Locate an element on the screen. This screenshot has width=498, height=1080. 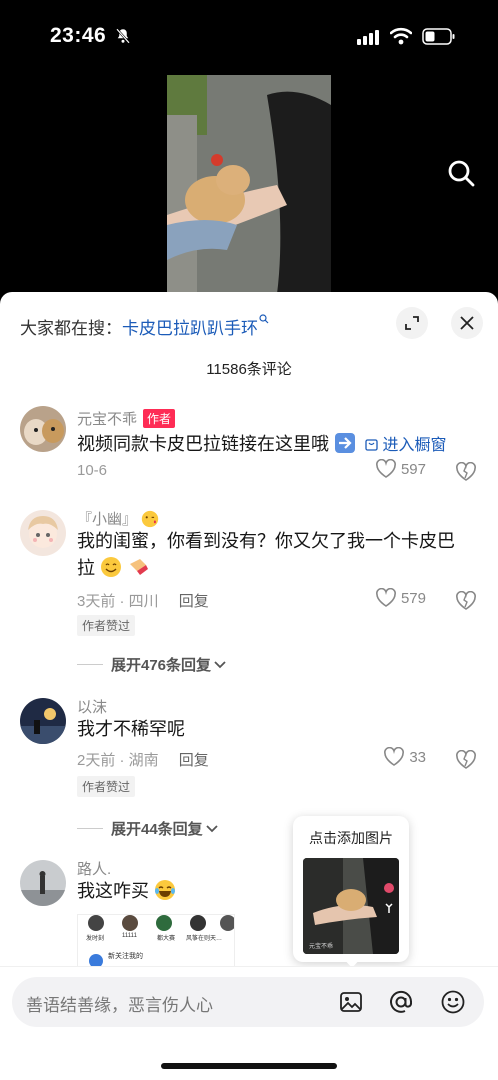
comment-count: 11586条评论 is located at coordinates (249, 369).